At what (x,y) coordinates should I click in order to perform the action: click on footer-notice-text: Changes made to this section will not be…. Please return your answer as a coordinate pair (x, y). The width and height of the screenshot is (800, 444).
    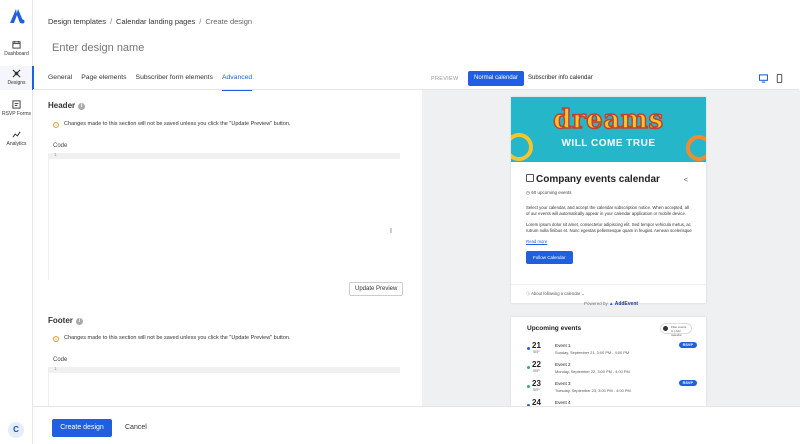
    Looking at the image, I should click on (177, 338).